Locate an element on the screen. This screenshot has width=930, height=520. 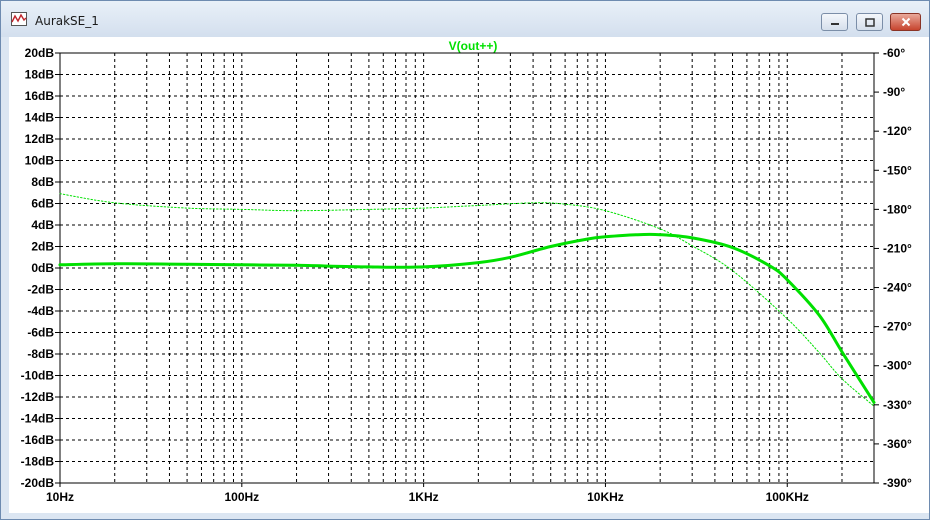
y-left-tick-label: 6dB is located at coordinates (42, 204).